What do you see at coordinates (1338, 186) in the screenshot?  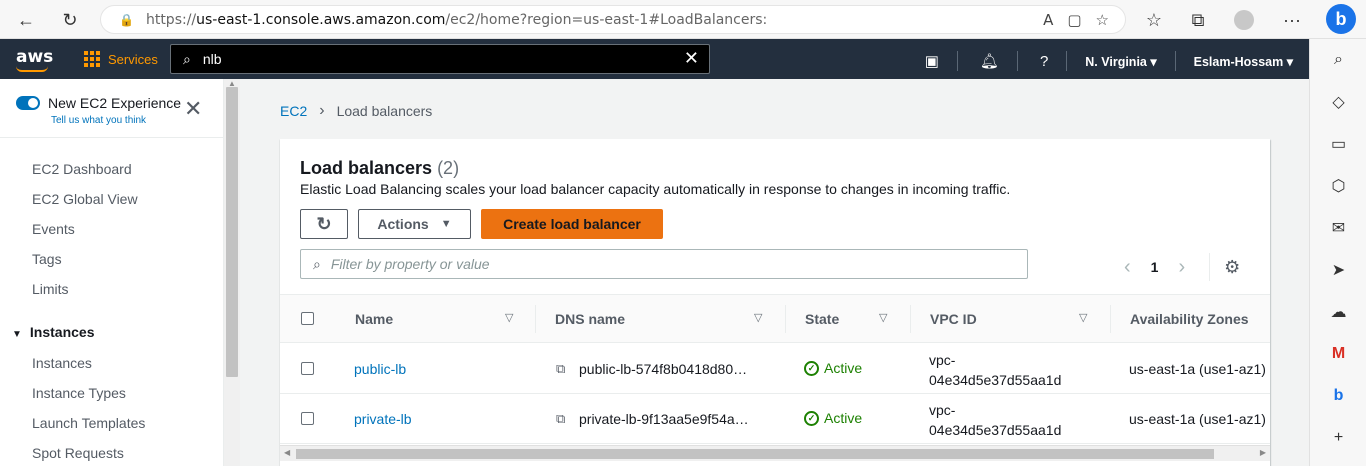 I see `games-icon: ⬡` at bounding box center [1338, 186].